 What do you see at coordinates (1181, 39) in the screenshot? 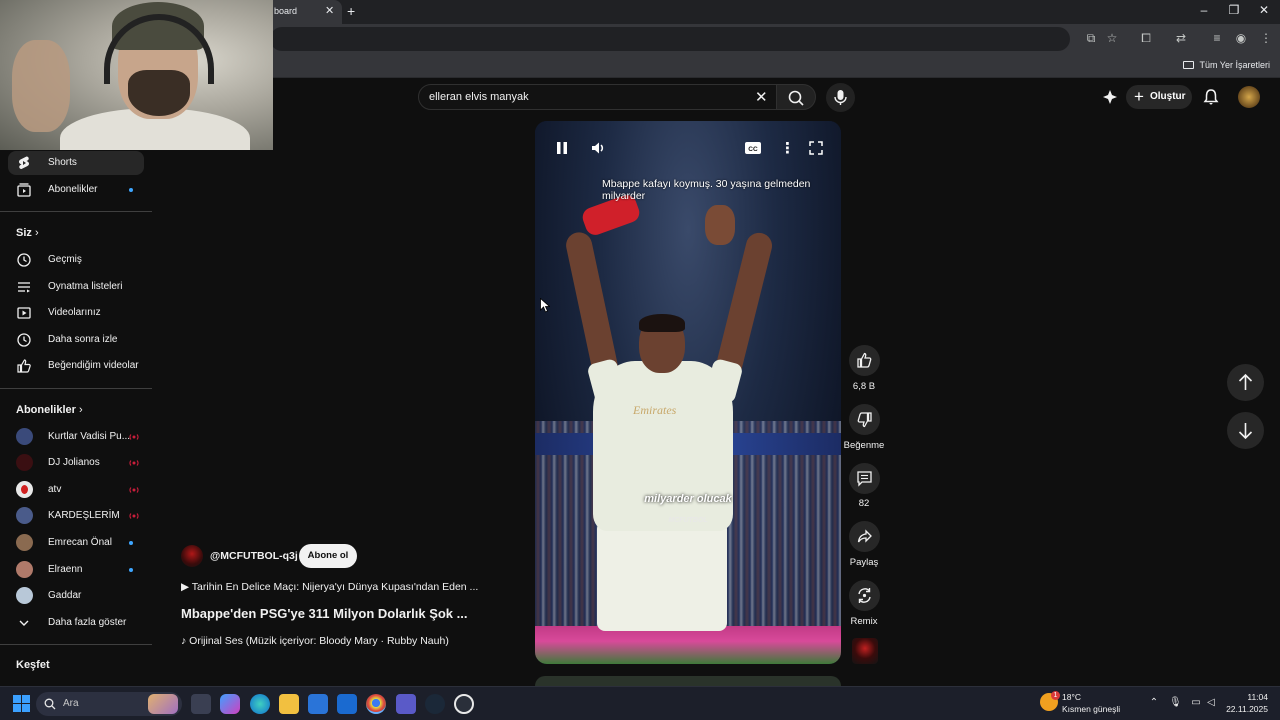
I see `translate-icon: ⇄` at bounding box center [1181, 39].